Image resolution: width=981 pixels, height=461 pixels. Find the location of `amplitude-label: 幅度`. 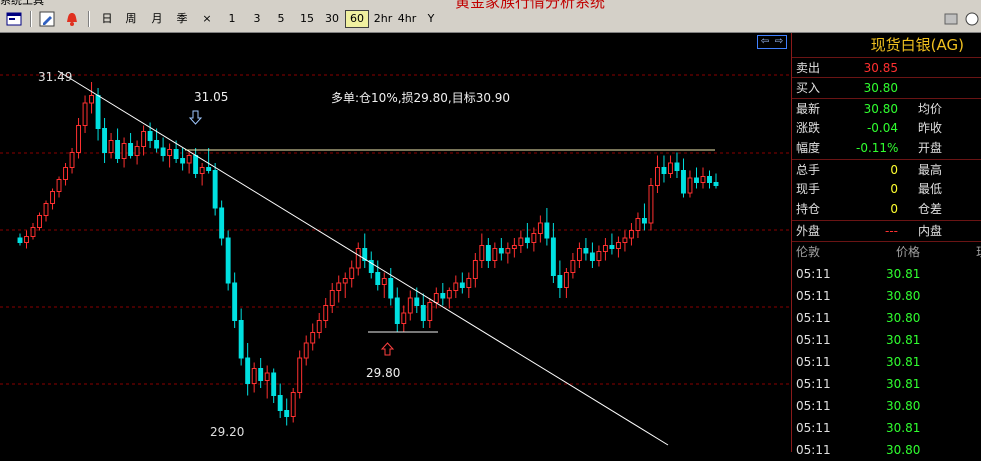

amplitude-label: 幅度 is located at coordinates (808, 148).